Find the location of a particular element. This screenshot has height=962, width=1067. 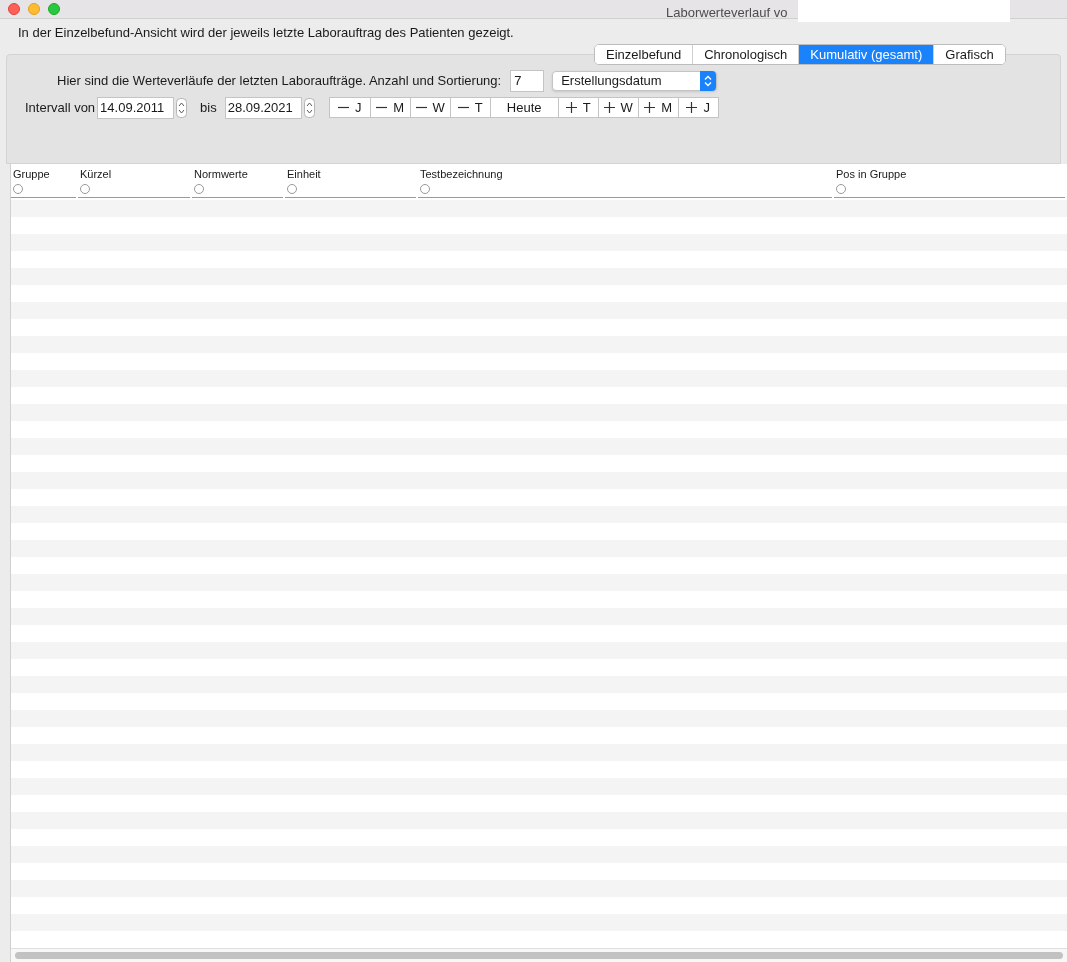

info-text: In der Einzelbefund-Ansicht wird der jeweils letzte Laborauftrag des Patienten gezeigt. is located at coordinates (266, 32).